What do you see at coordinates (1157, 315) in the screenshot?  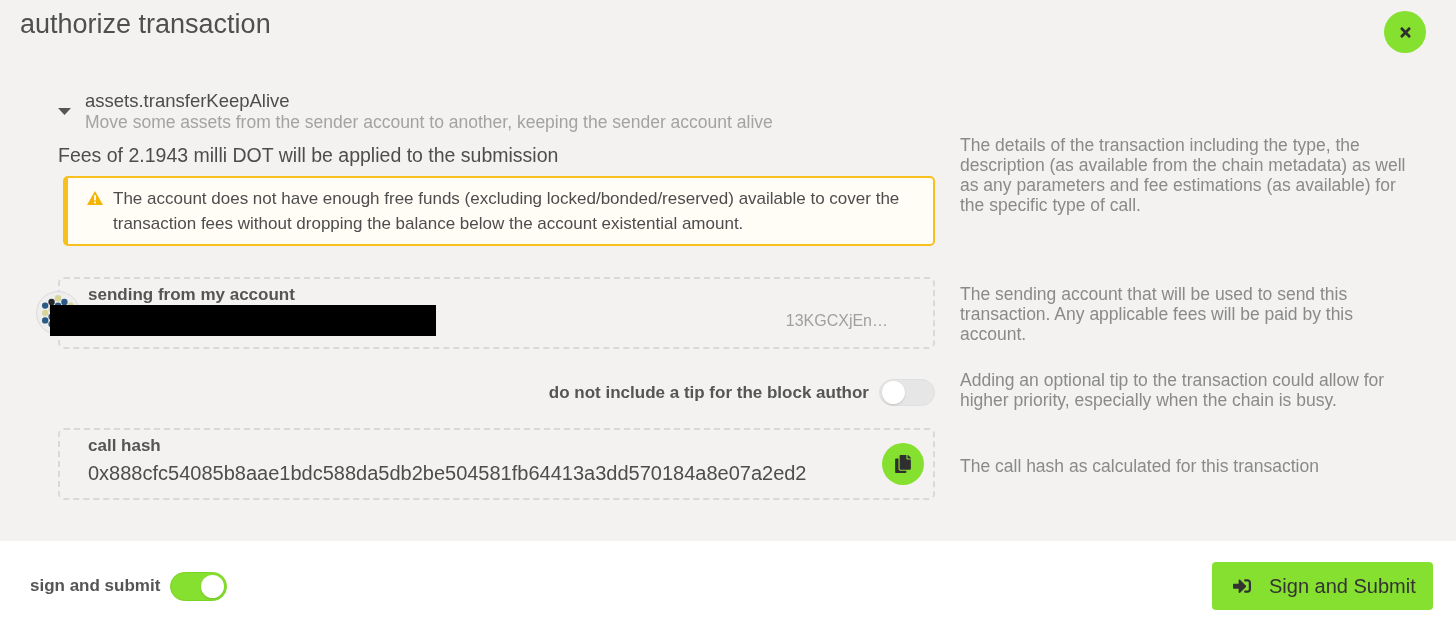 I see `help-text: The sending account that will be used to send this transaction. Any applicable fees will be paid by this account.` at bounding box center [1157, 315].